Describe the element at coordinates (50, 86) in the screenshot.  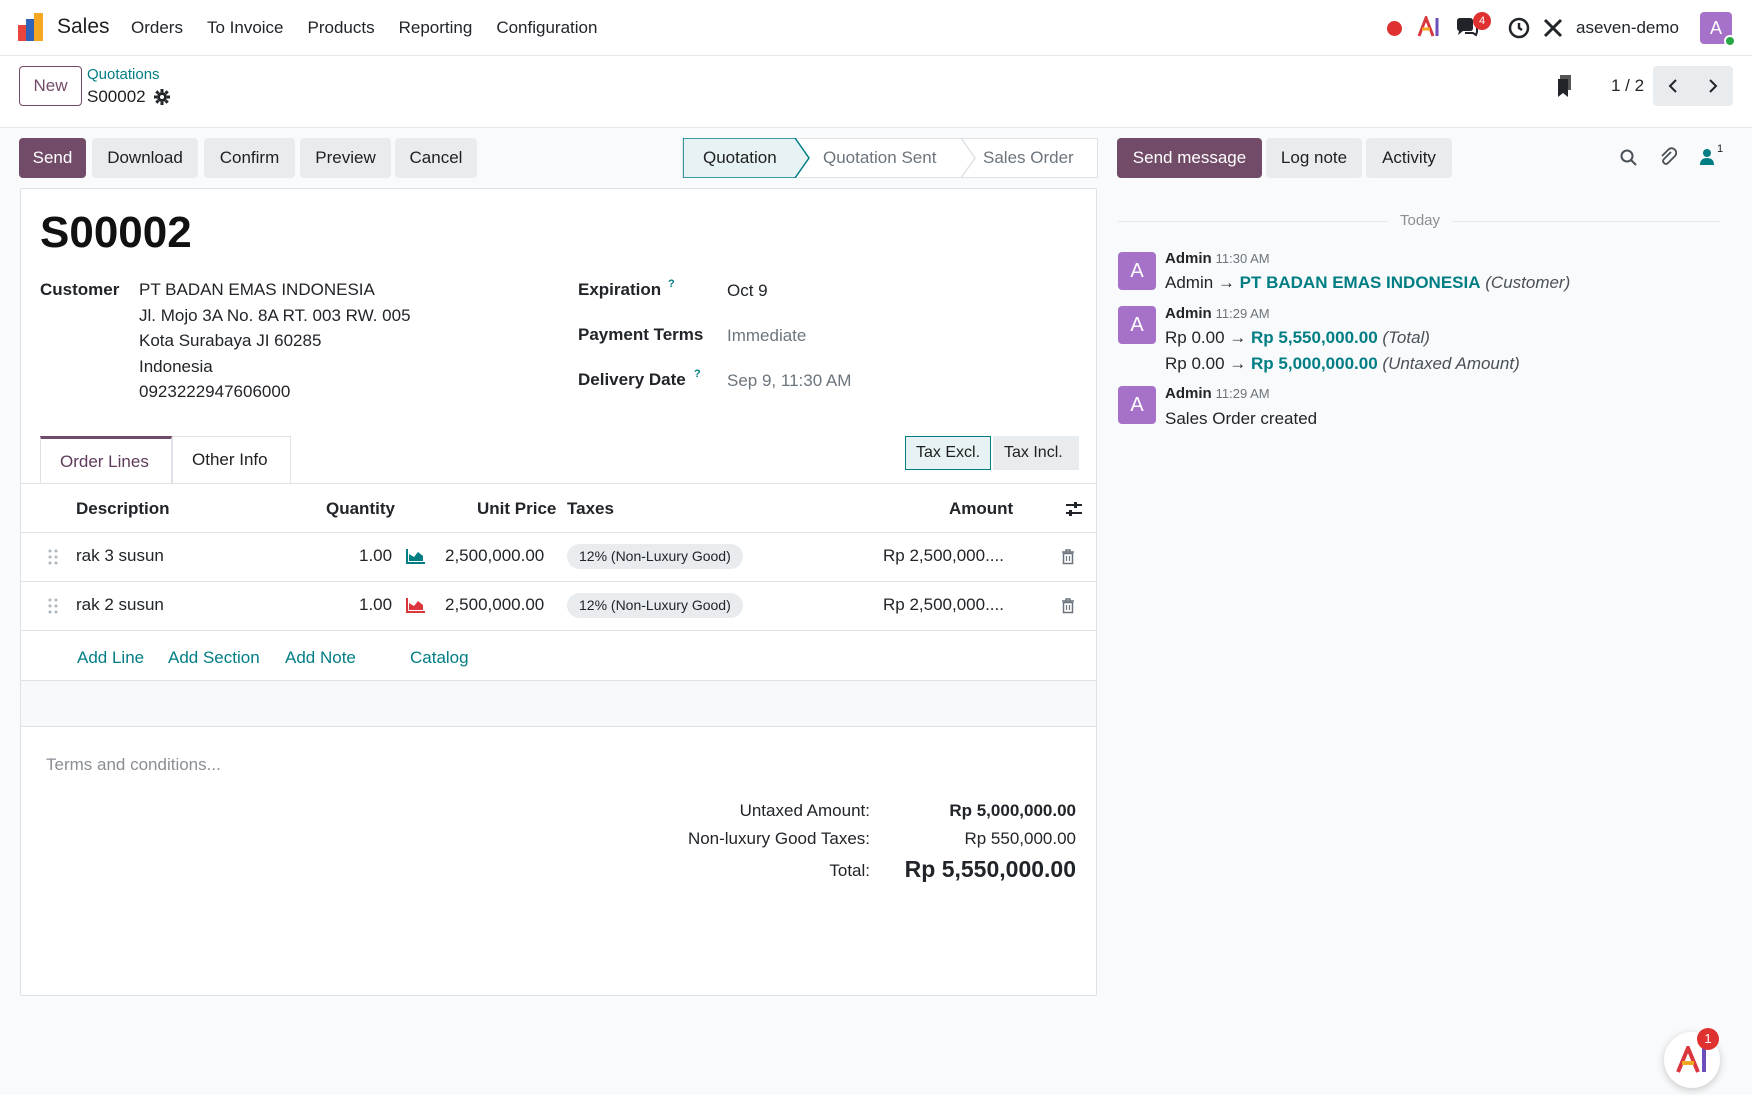
I see `new-button: New` at that location.